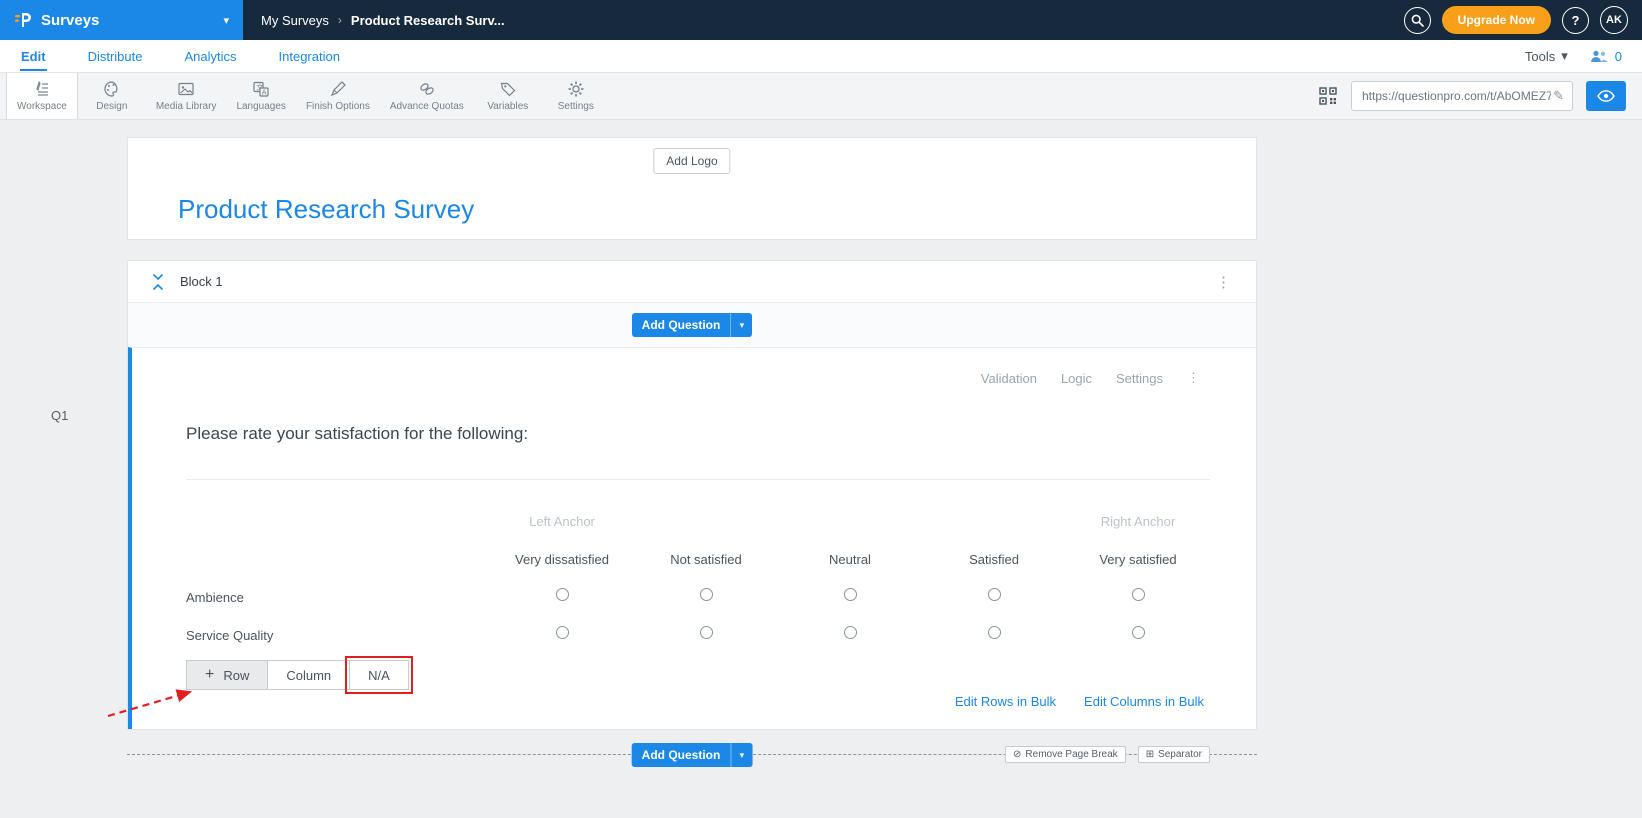 The width and height of the screenshot is (1642, 818). Describe the element at coordinates (562, 521) in the screenshot. I see `left-anchor-label: Left Anchor` at that location.